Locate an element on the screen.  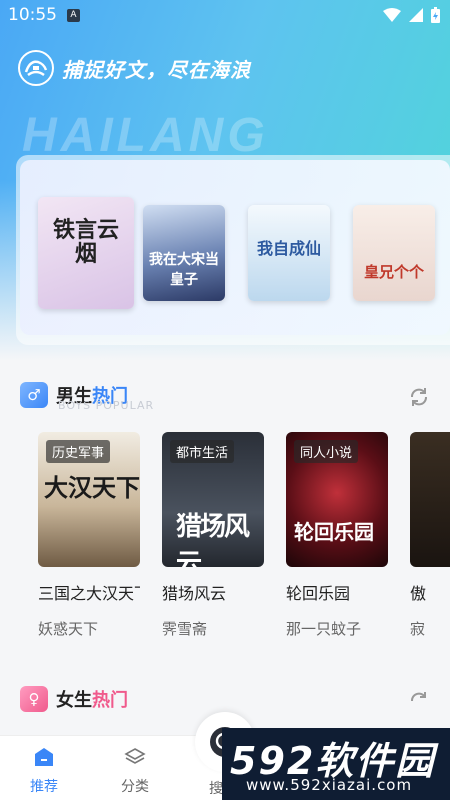
cover-title: 我自成仙 is located at coordinates (288, 248).